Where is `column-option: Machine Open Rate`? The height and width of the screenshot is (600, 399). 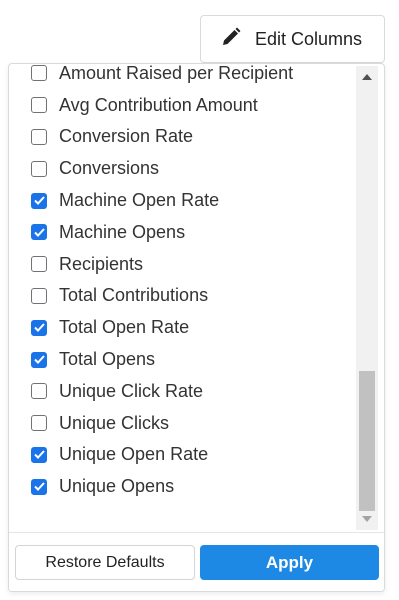
column-option: Machine Open Rate is located at coordinates (181, 201).